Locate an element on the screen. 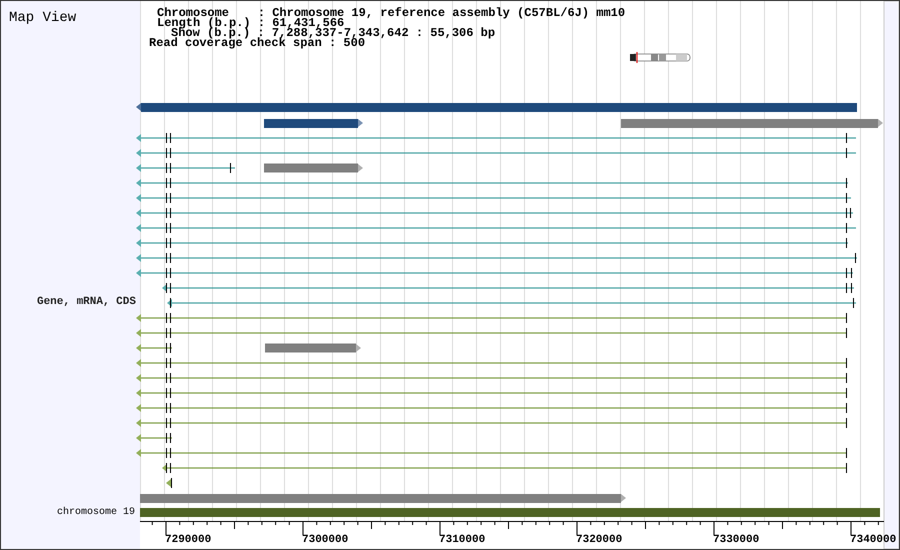  track-label: Gene, mRNA, CDS is located at coordinates (86, 302).